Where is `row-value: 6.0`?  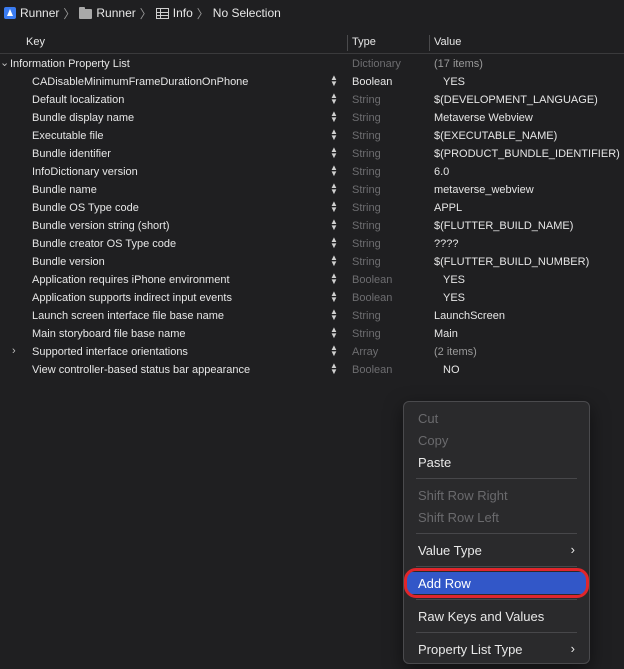 row-value: 6.0 is located at coordinates (441, 172).